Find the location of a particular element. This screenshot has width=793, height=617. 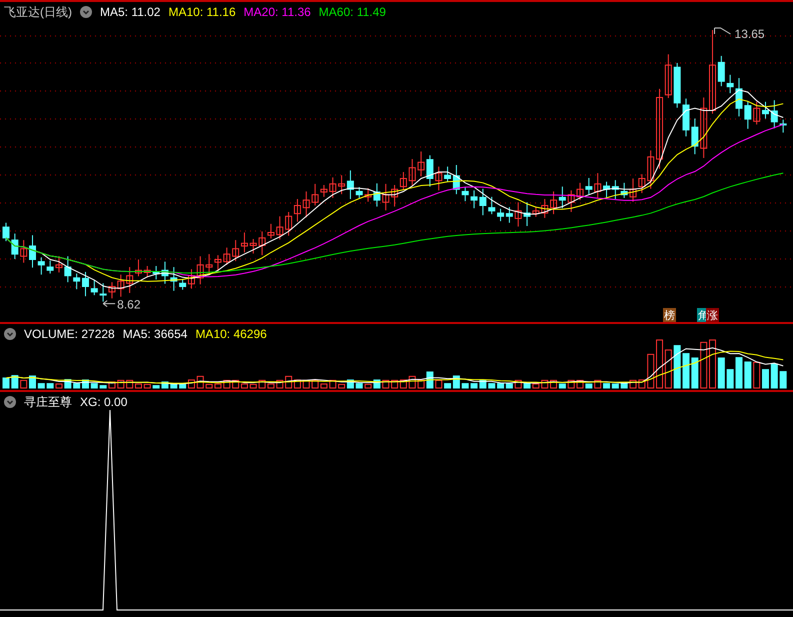

moving-average-value: MA60: 11.49 is located at coordinates (352, 12).